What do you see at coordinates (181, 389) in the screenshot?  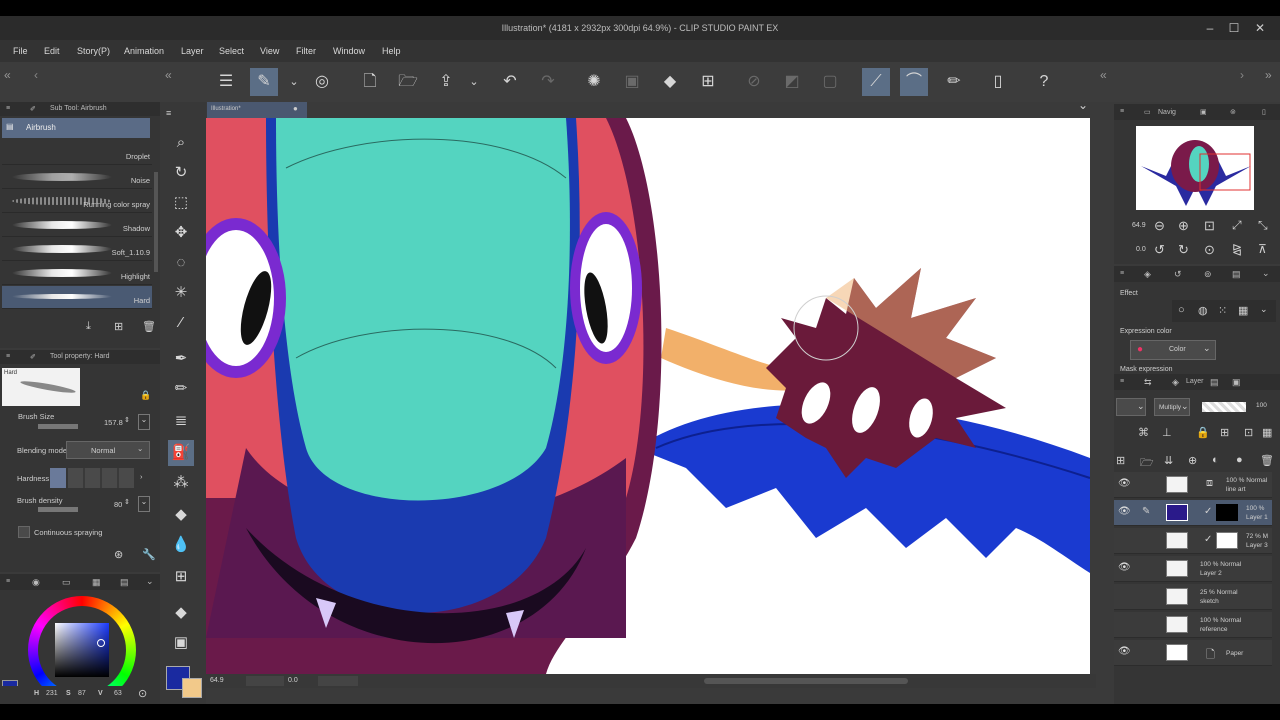 I see `pencil-tool-icon: ✏` at bounding box center [181, 389].